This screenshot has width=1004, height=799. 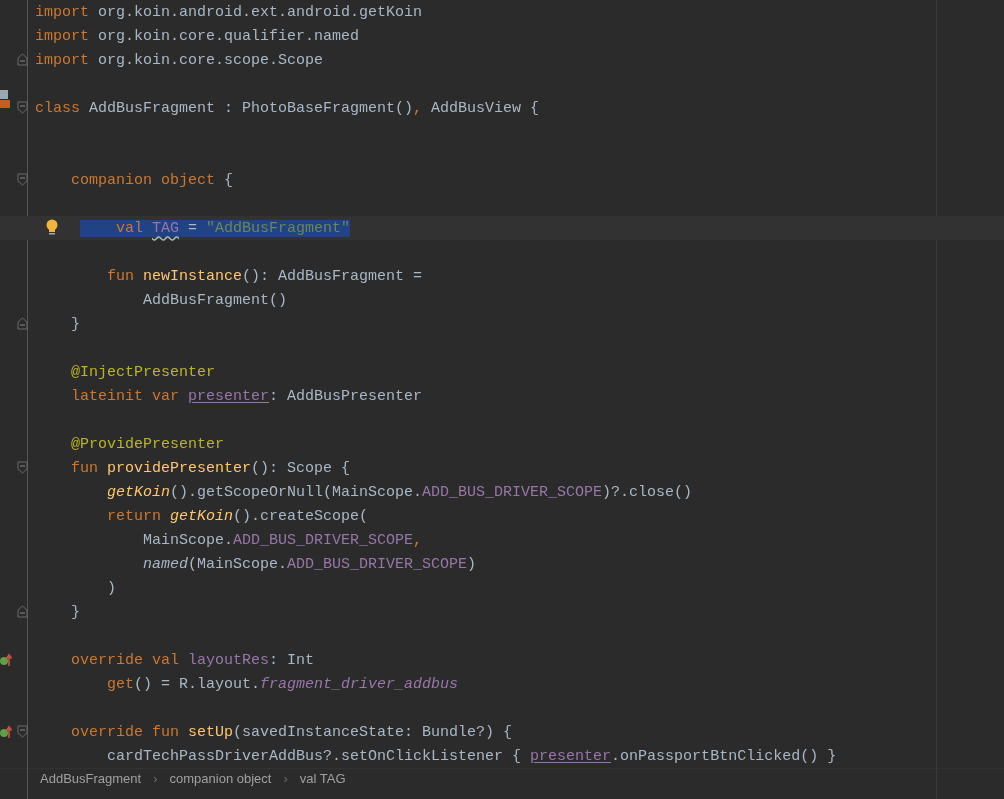 I want to click on code-line: @InjectPresenter, so click(x=143, y=372).